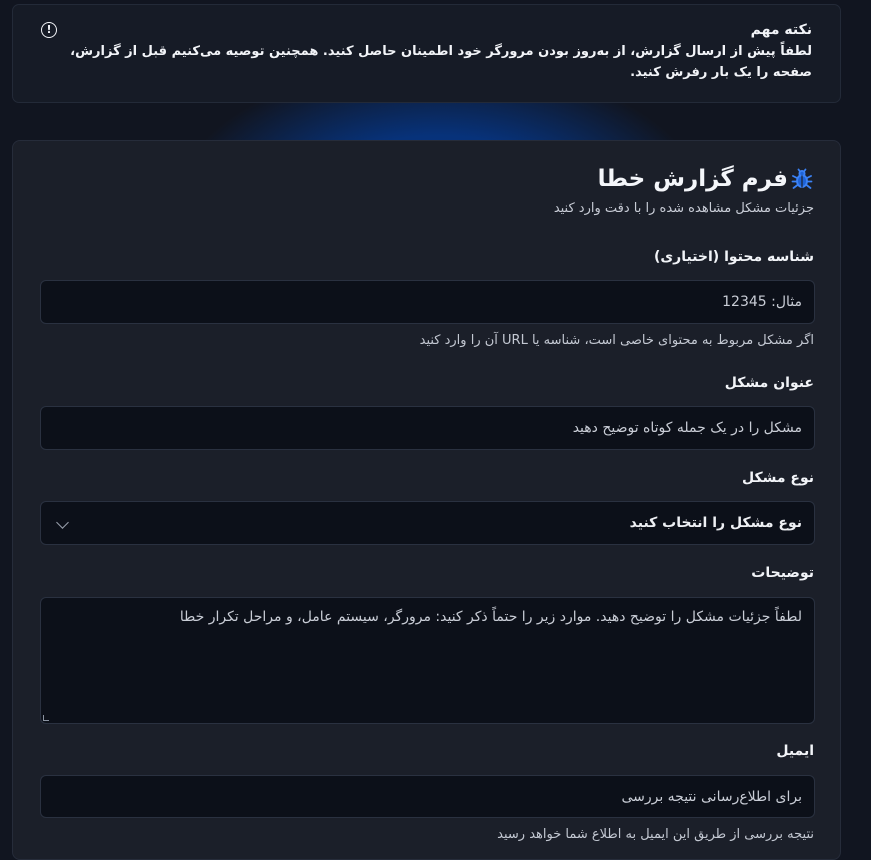  Describe the element at coordinates (715, 523) in the screenshot. I see `issue-type-selected: نوع مشکل را انتخاب کنید` at that location.